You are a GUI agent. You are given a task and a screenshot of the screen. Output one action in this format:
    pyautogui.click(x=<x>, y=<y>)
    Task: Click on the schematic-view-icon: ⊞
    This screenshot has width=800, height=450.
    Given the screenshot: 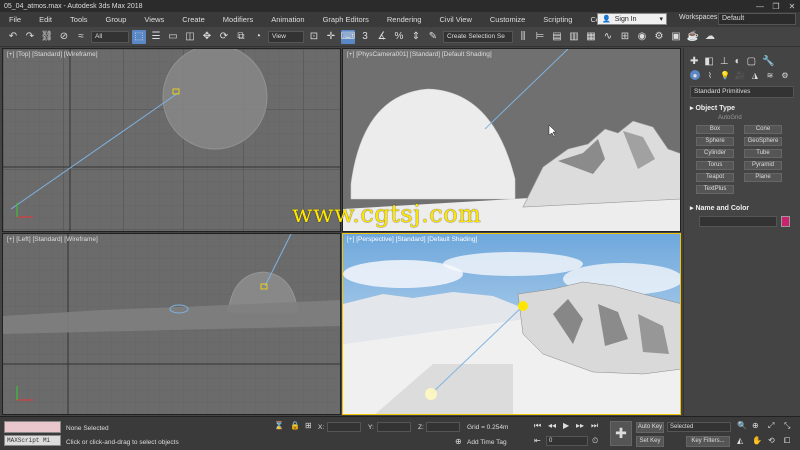 What is the action you would take?
    pyautogui.click(x=625, y=37)
    